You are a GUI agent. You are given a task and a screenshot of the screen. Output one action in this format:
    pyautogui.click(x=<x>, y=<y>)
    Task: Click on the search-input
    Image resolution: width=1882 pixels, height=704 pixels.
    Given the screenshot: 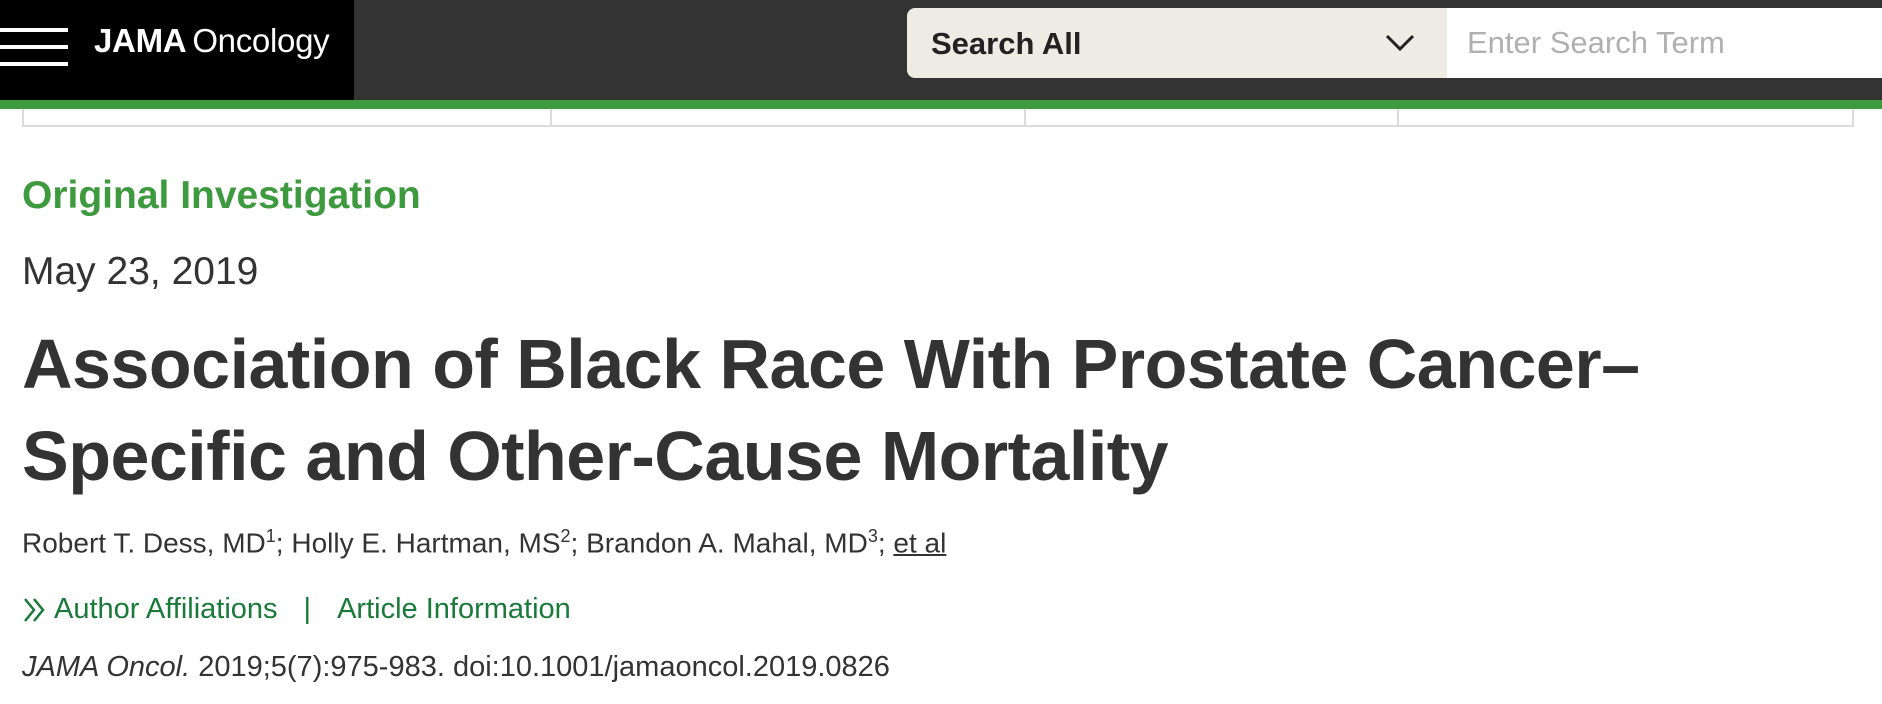 What is the action you would take?
    pyautogui.click(x=1664, y=43)
    